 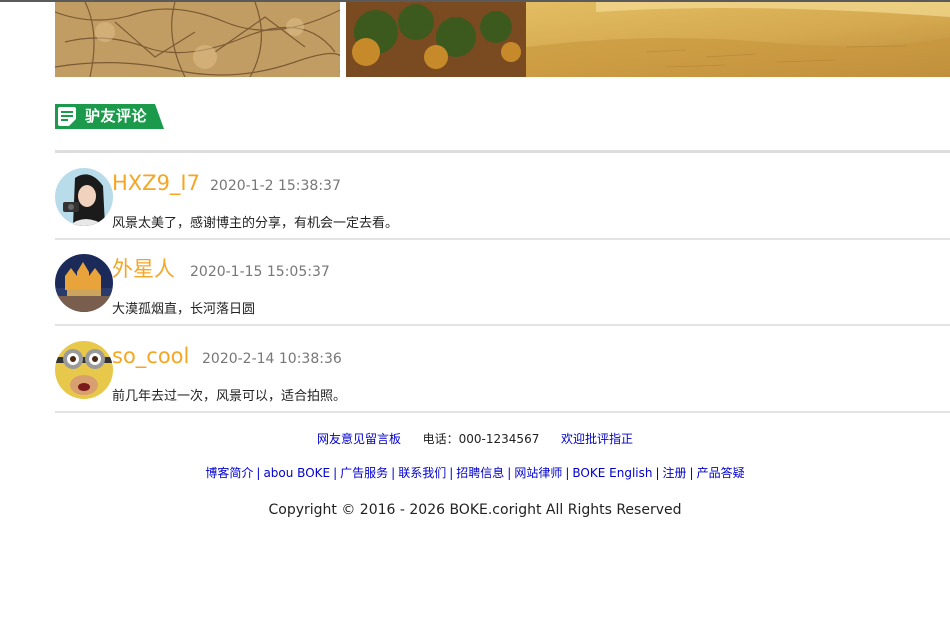 What do you see at coordinates (612, 473) in the screenshot?
I see `footer-link-english: BOKE English` at bounding box center [612, 473].